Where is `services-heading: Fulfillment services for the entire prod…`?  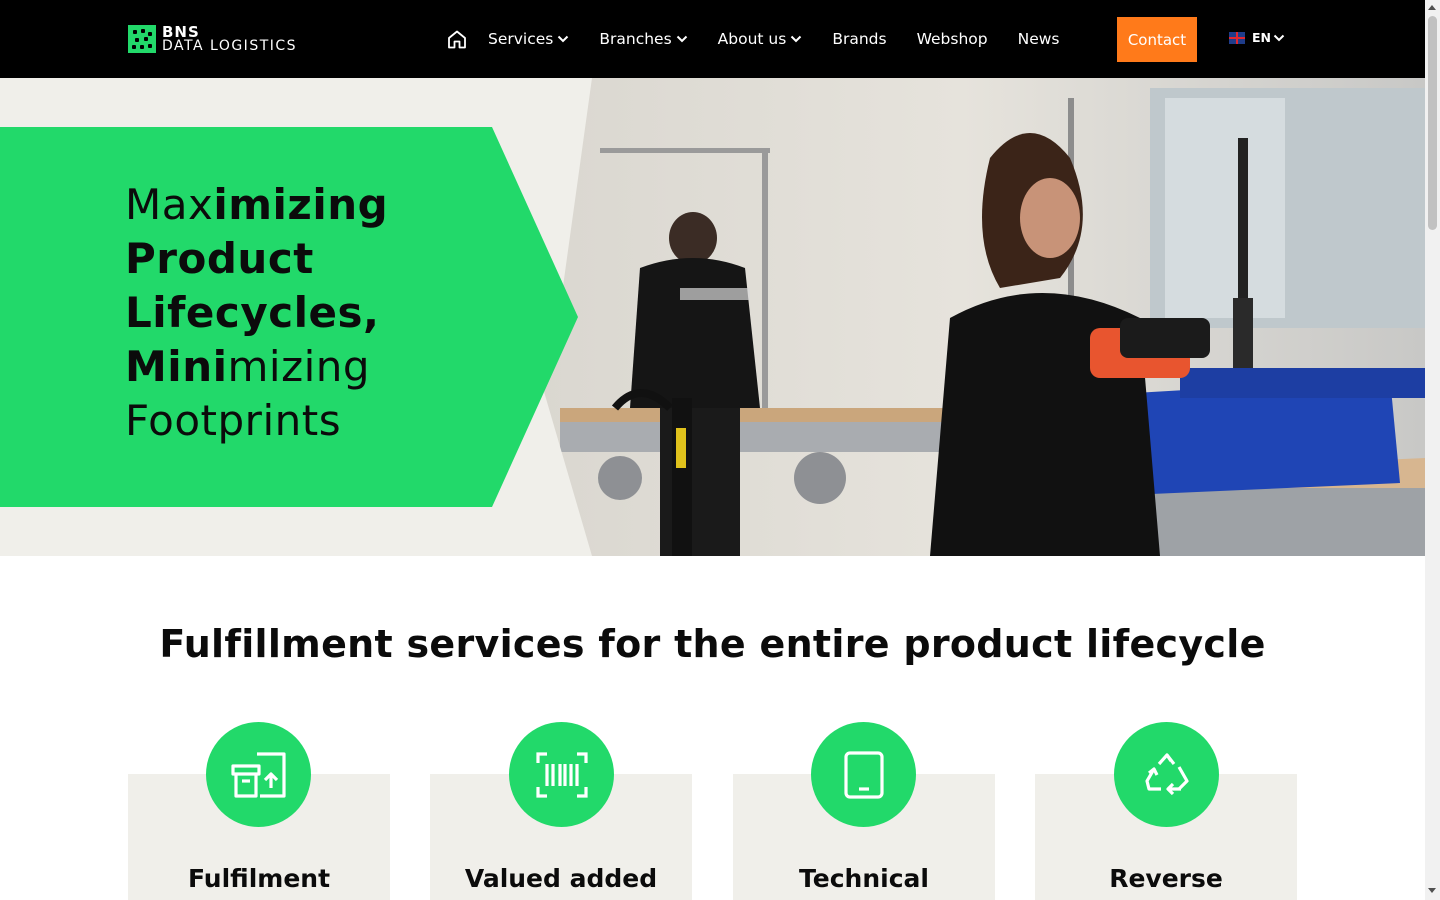 services-heading: Fulfillment services for the entire prod… is located at coordinates (712, 644).